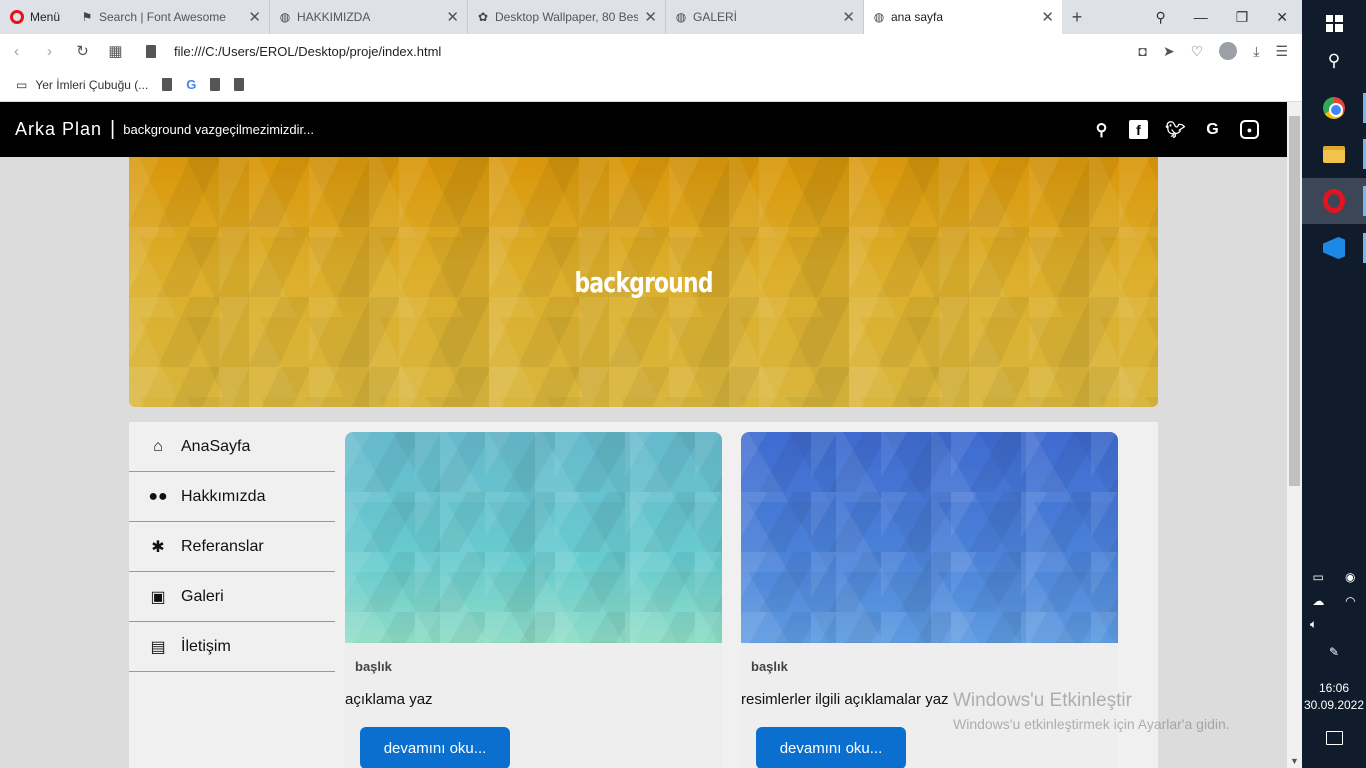 This screenshot has width=1366, height=768. What do you see at coordinates (765, 17) in the screenshot?
I see `tab-galeri: ◍ GALERİ ✕` at bounding box center [765, 17].